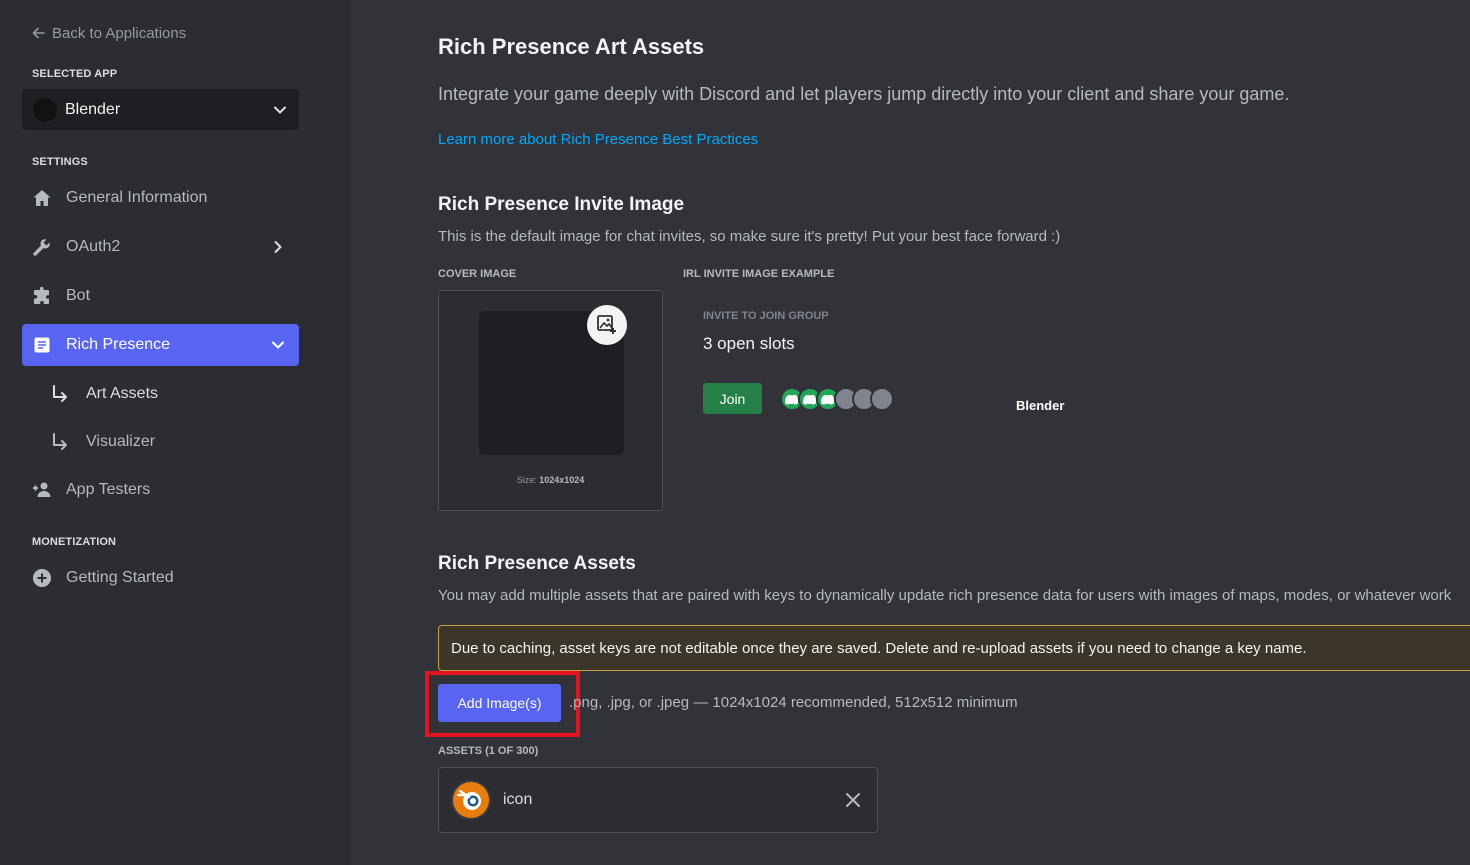 This screenshot has height=865, width=1470. I want to click on back-to-applications-link: Back to Applications, so click(109, 33).